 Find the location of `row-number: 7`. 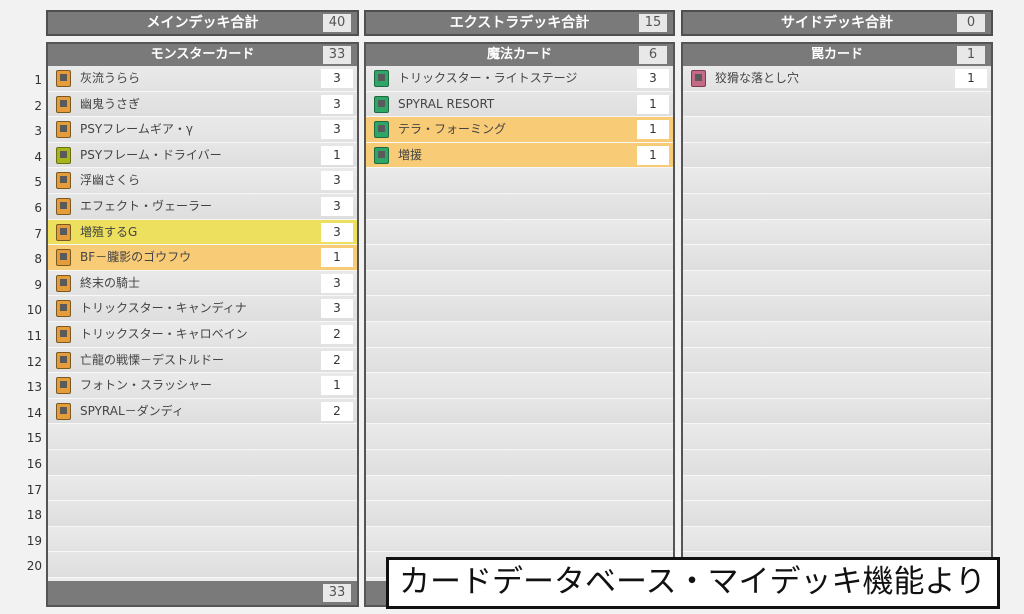

row-number: 7 is located at coordinates (38, 233).